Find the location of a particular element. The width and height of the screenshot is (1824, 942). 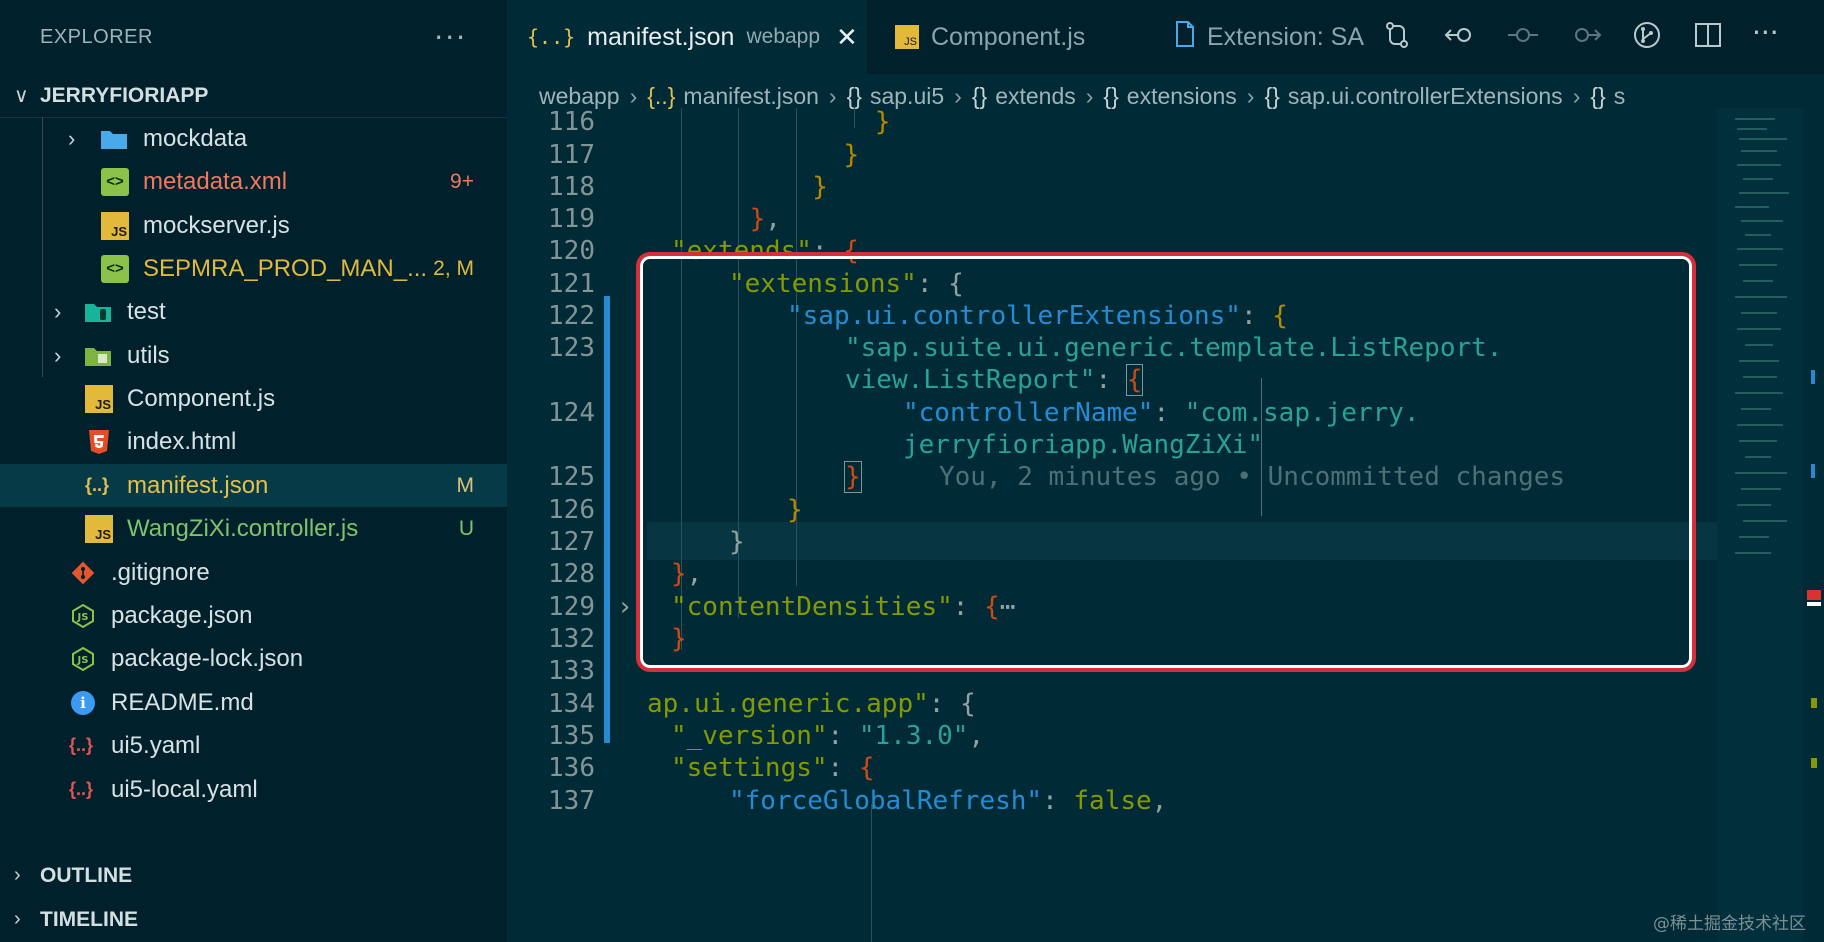

tree-item-label: WangZiXi.controller.js is located at coordinates (243, 528).